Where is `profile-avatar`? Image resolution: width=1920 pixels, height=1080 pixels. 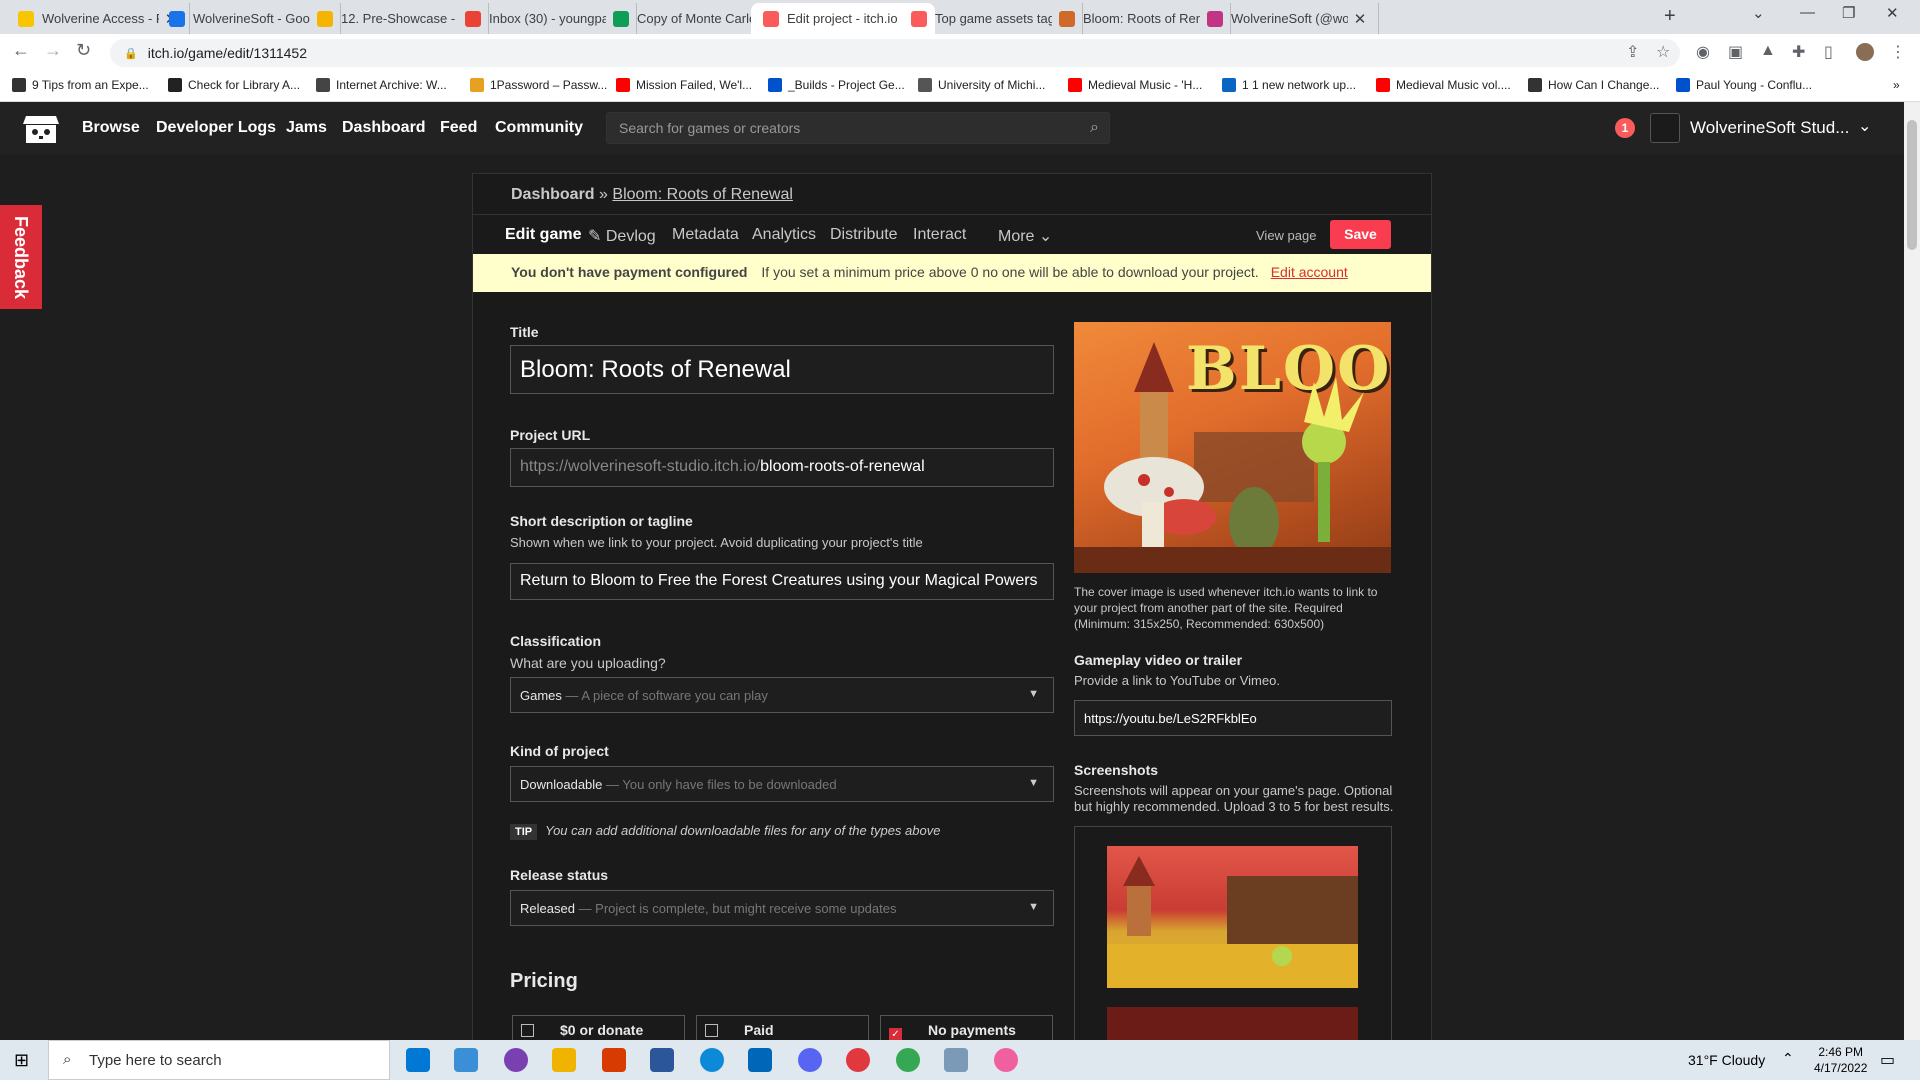 profile-avatar is located at coordinates (1865, 52).